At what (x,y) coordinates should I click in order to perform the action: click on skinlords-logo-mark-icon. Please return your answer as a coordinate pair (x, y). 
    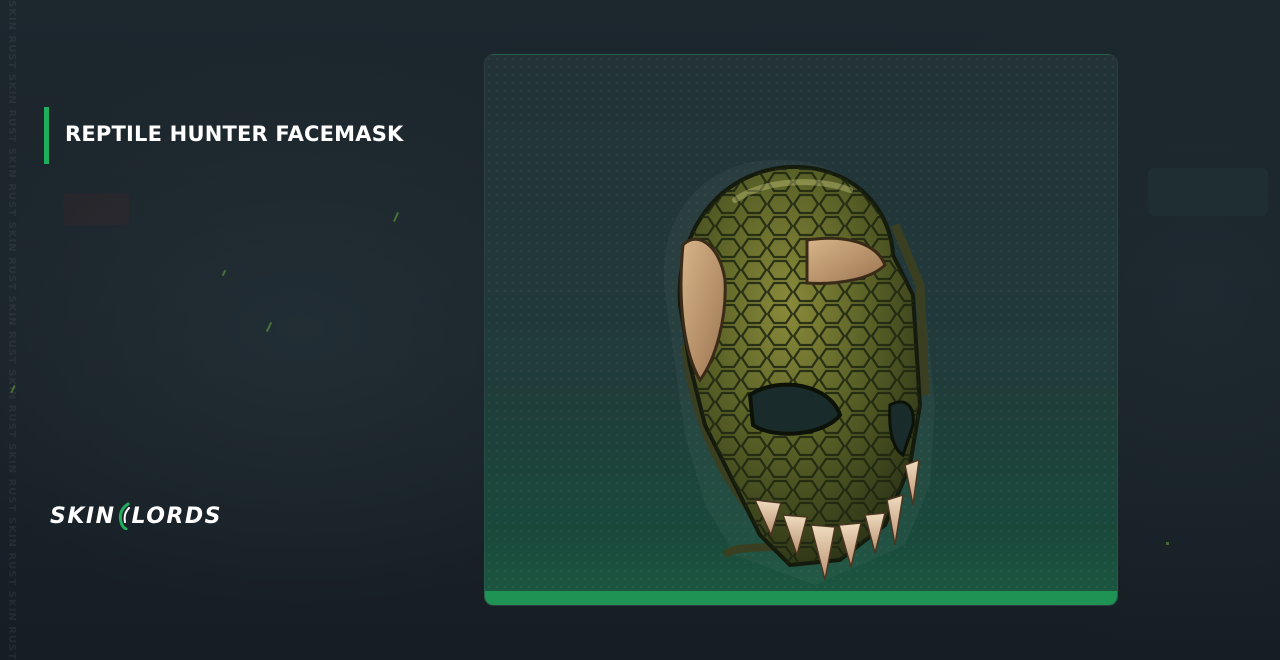
    Looking at the image, I should click on (124, 516).